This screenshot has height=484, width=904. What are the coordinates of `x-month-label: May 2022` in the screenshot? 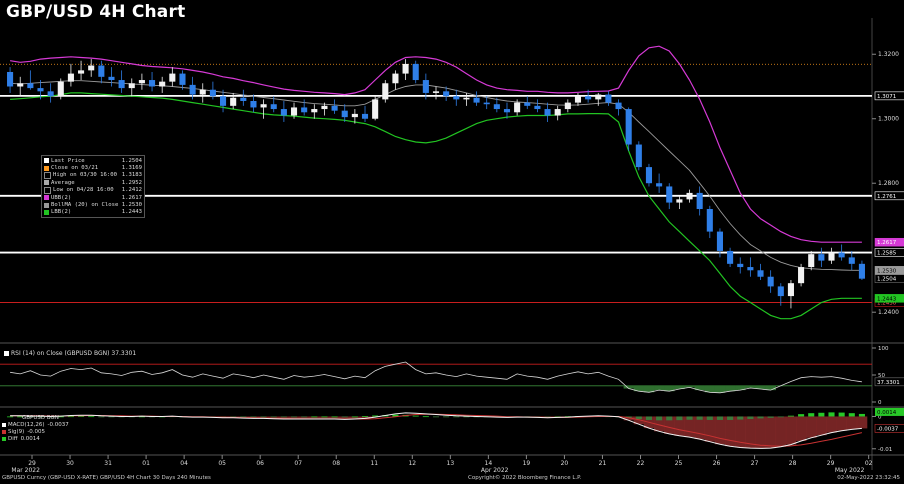 It's located at (850, 470).